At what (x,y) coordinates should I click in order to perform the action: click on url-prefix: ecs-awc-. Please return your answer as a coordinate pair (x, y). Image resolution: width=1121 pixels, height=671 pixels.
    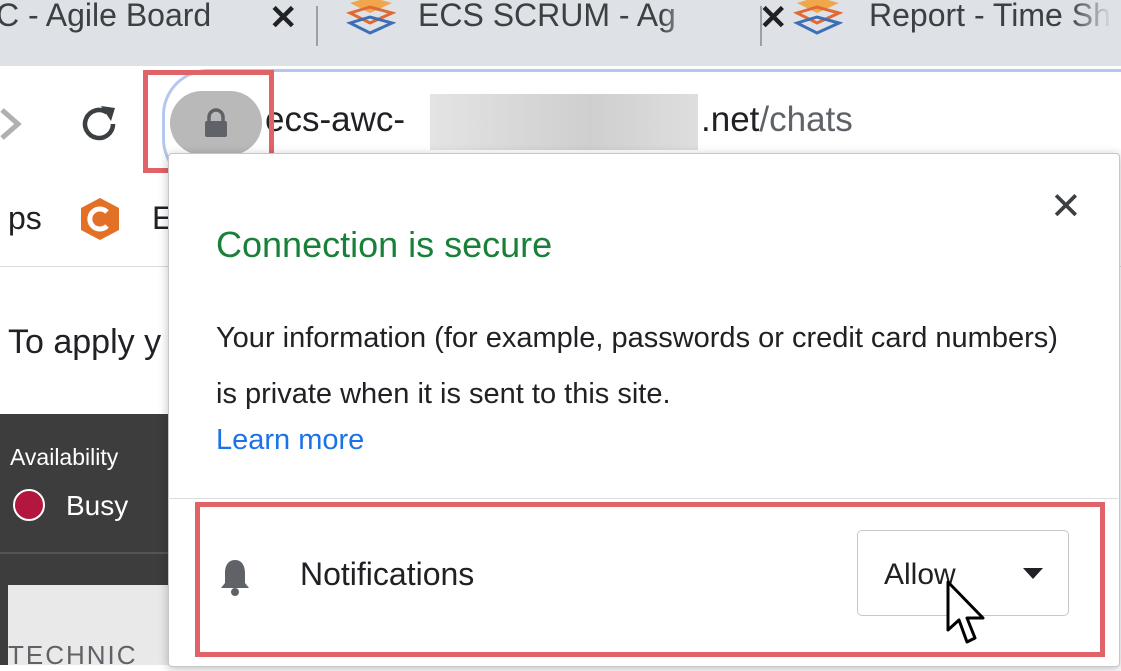
    Looking at the image, I should click on (335, 119).